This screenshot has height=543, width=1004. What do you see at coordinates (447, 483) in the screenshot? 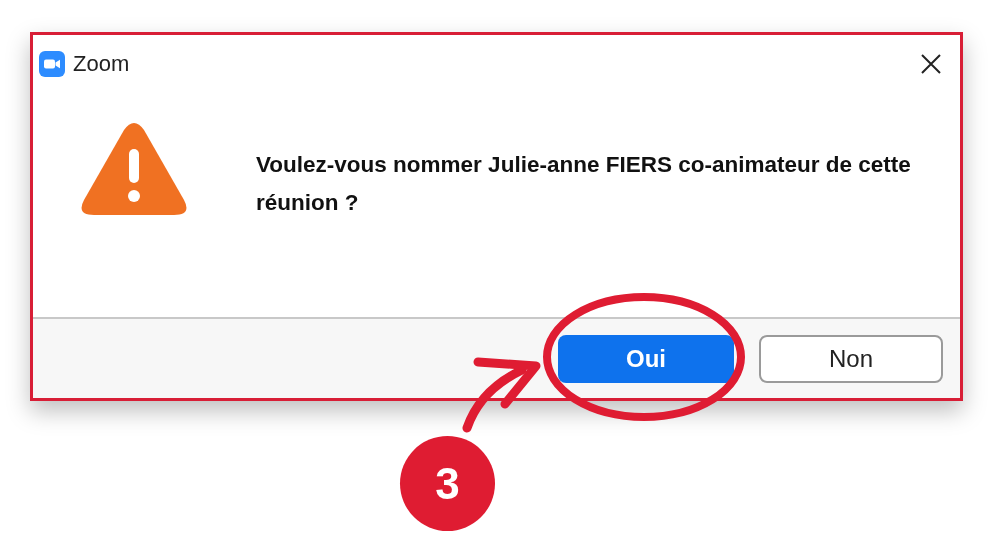
I see `step-badge: 3` at bounding box center [447, 483].